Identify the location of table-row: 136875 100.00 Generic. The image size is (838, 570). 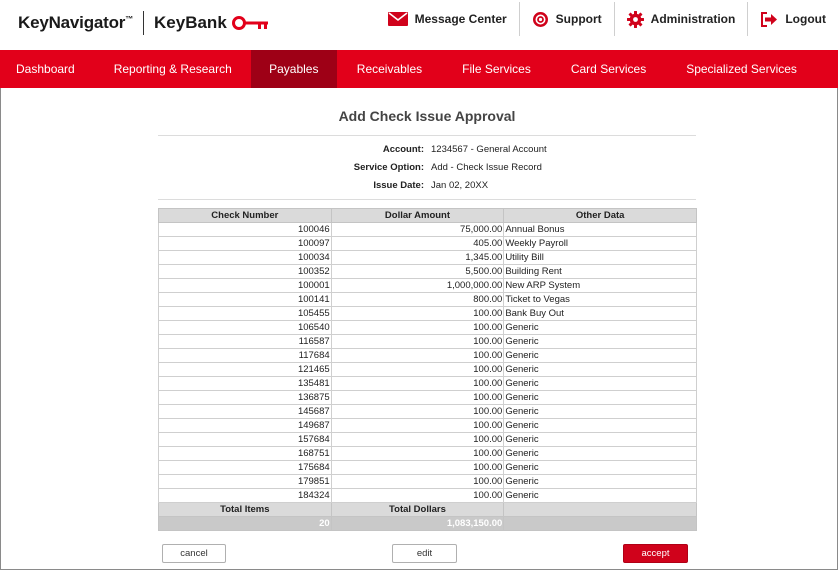
(427, 397).